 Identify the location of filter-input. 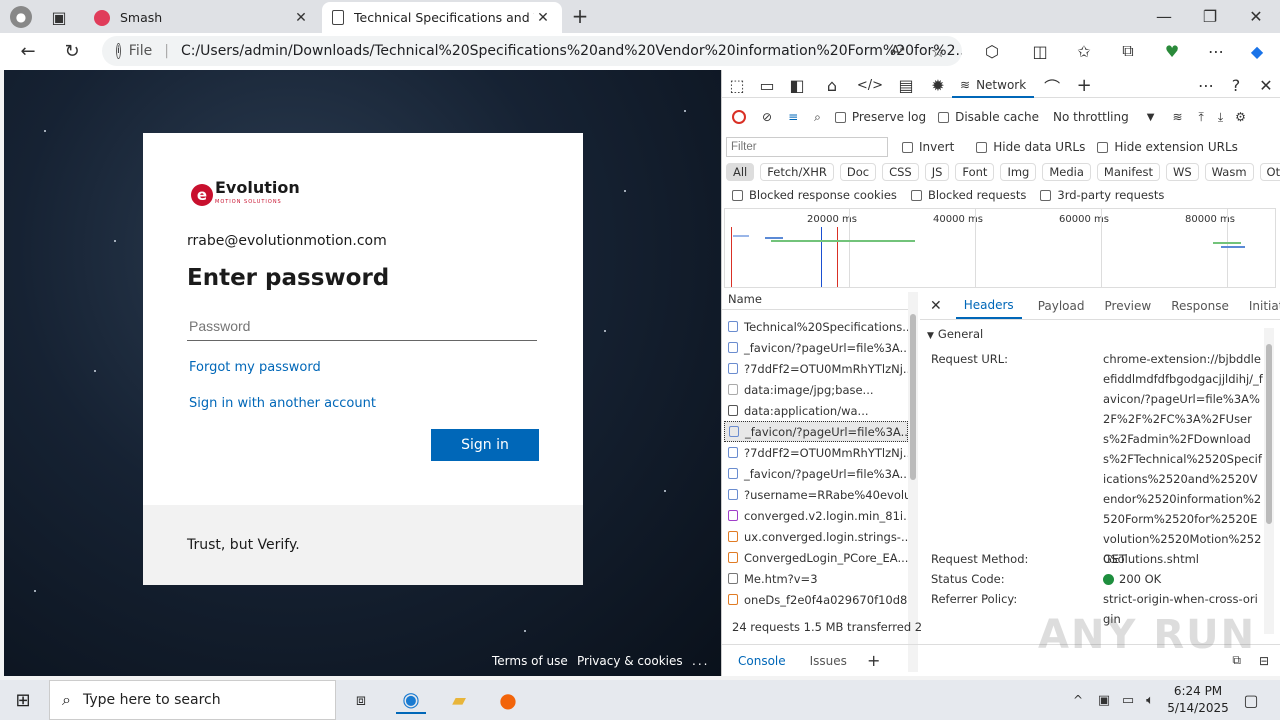
(807, 147).